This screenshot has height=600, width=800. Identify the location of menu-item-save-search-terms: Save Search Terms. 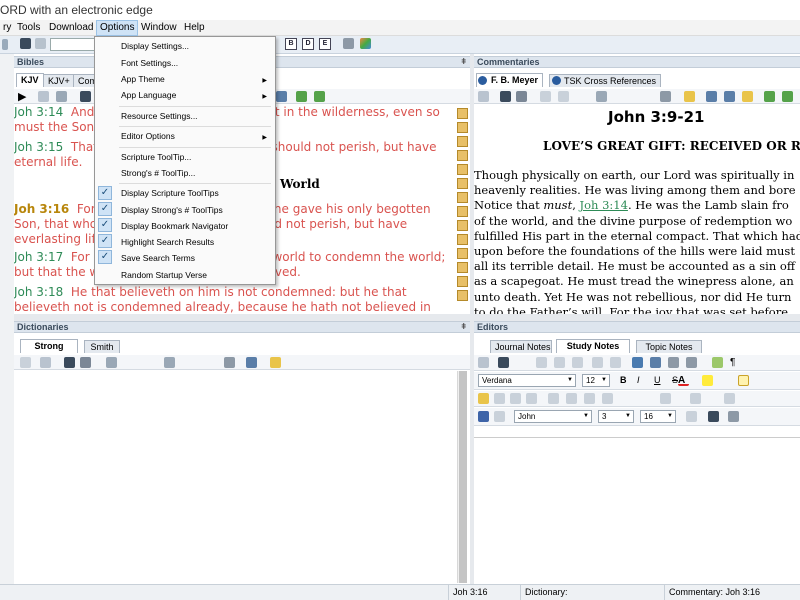
(158, 258).